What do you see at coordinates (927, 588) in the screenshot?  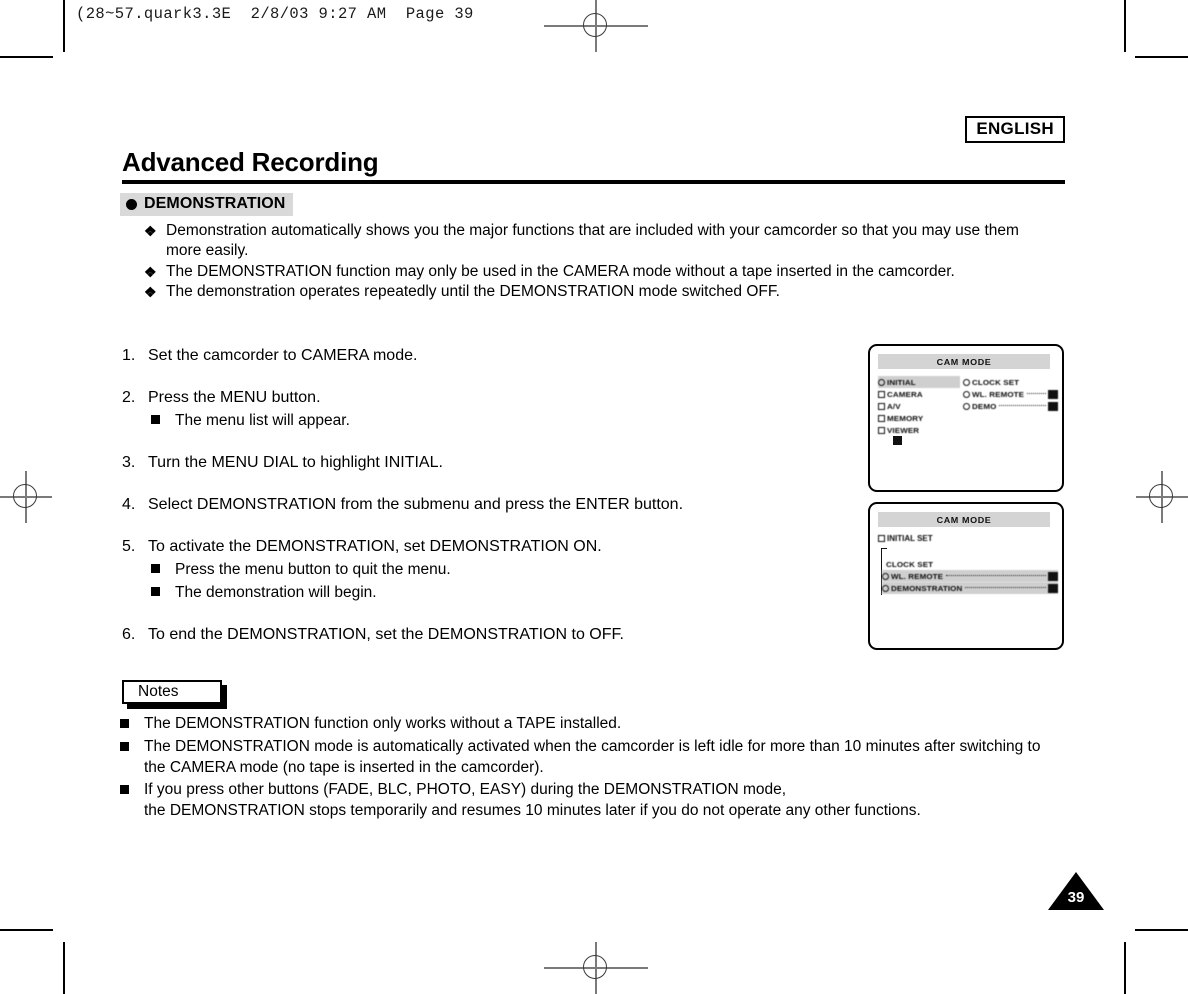 I see `lcd-item-label: DEMONSTRATION` at bounding box center [927, 588].